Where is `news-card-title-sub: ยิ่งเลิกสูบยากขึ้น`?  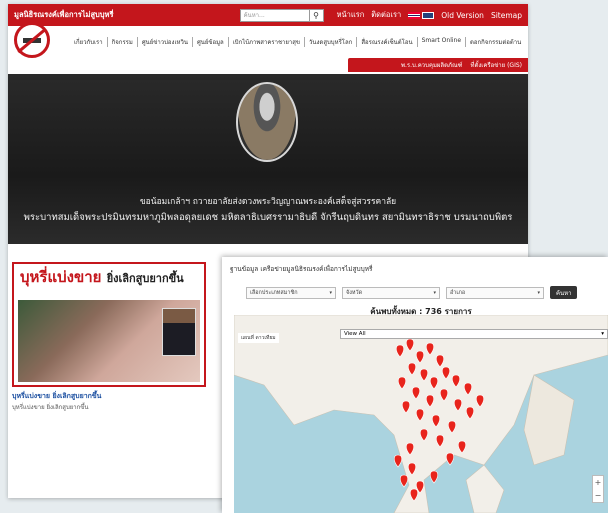
news-card-title-sub: ยิ่งเลิกสูบยากขึ้น is located at coordinates (145, 278).